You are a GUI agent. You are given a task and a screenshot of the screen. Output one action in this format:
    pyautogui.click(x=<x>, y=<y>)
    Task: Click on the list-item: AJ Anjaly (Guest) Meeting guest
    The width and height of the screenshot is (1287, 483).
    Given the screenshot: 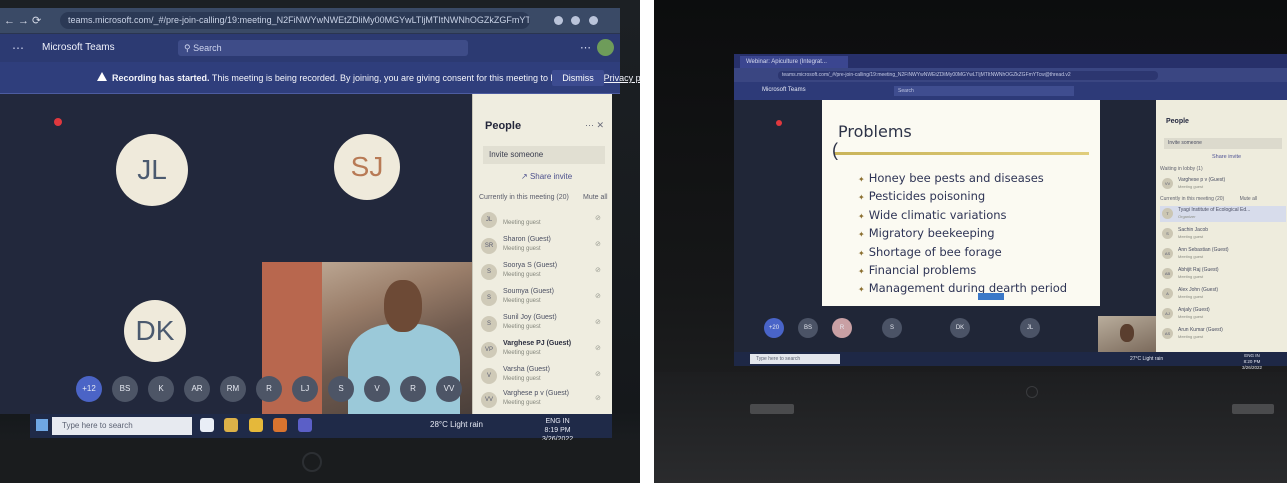 What is the action you would take?
    pyautogui.click(x=1223, y=314)
    